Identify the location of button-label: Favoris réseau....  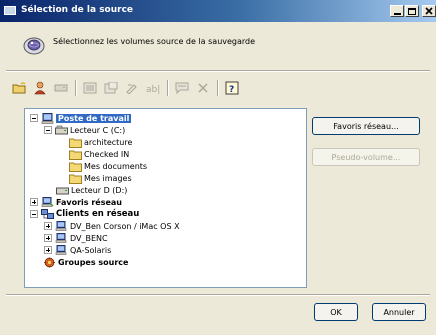
(366, 126).